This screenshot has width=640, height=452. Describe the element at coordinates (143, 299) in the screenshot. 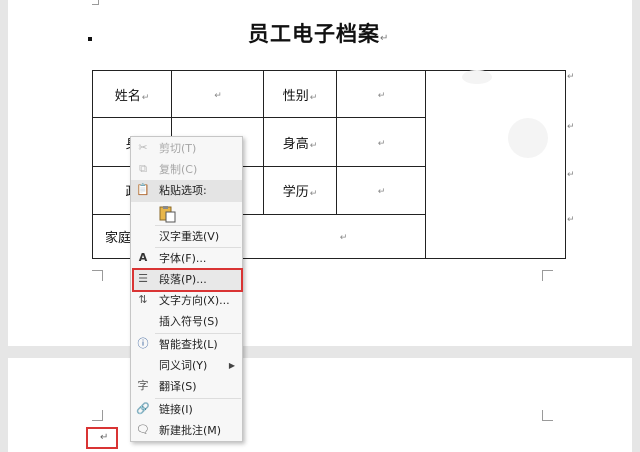

I see `text-direction-icon: ⇅` at that location.